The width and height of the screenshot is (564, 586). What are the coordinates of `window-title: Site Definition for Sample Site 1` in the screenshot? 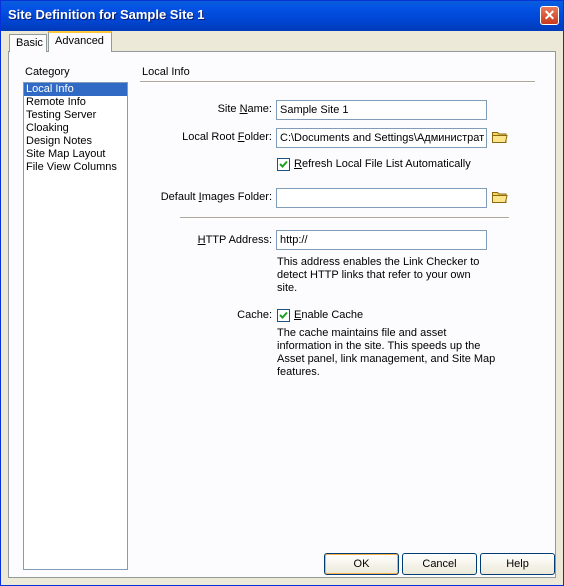 It's located at (106, 14).